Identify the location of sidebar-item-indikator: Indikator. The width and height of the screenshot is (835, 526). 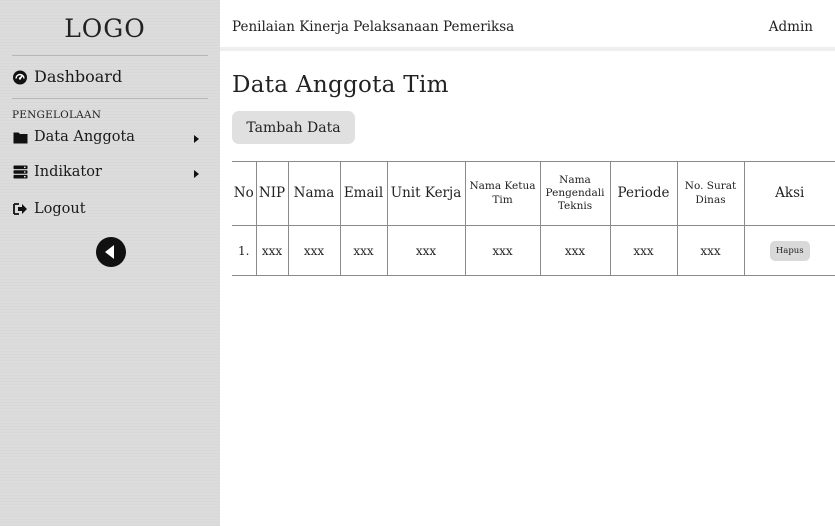
(57, 172).